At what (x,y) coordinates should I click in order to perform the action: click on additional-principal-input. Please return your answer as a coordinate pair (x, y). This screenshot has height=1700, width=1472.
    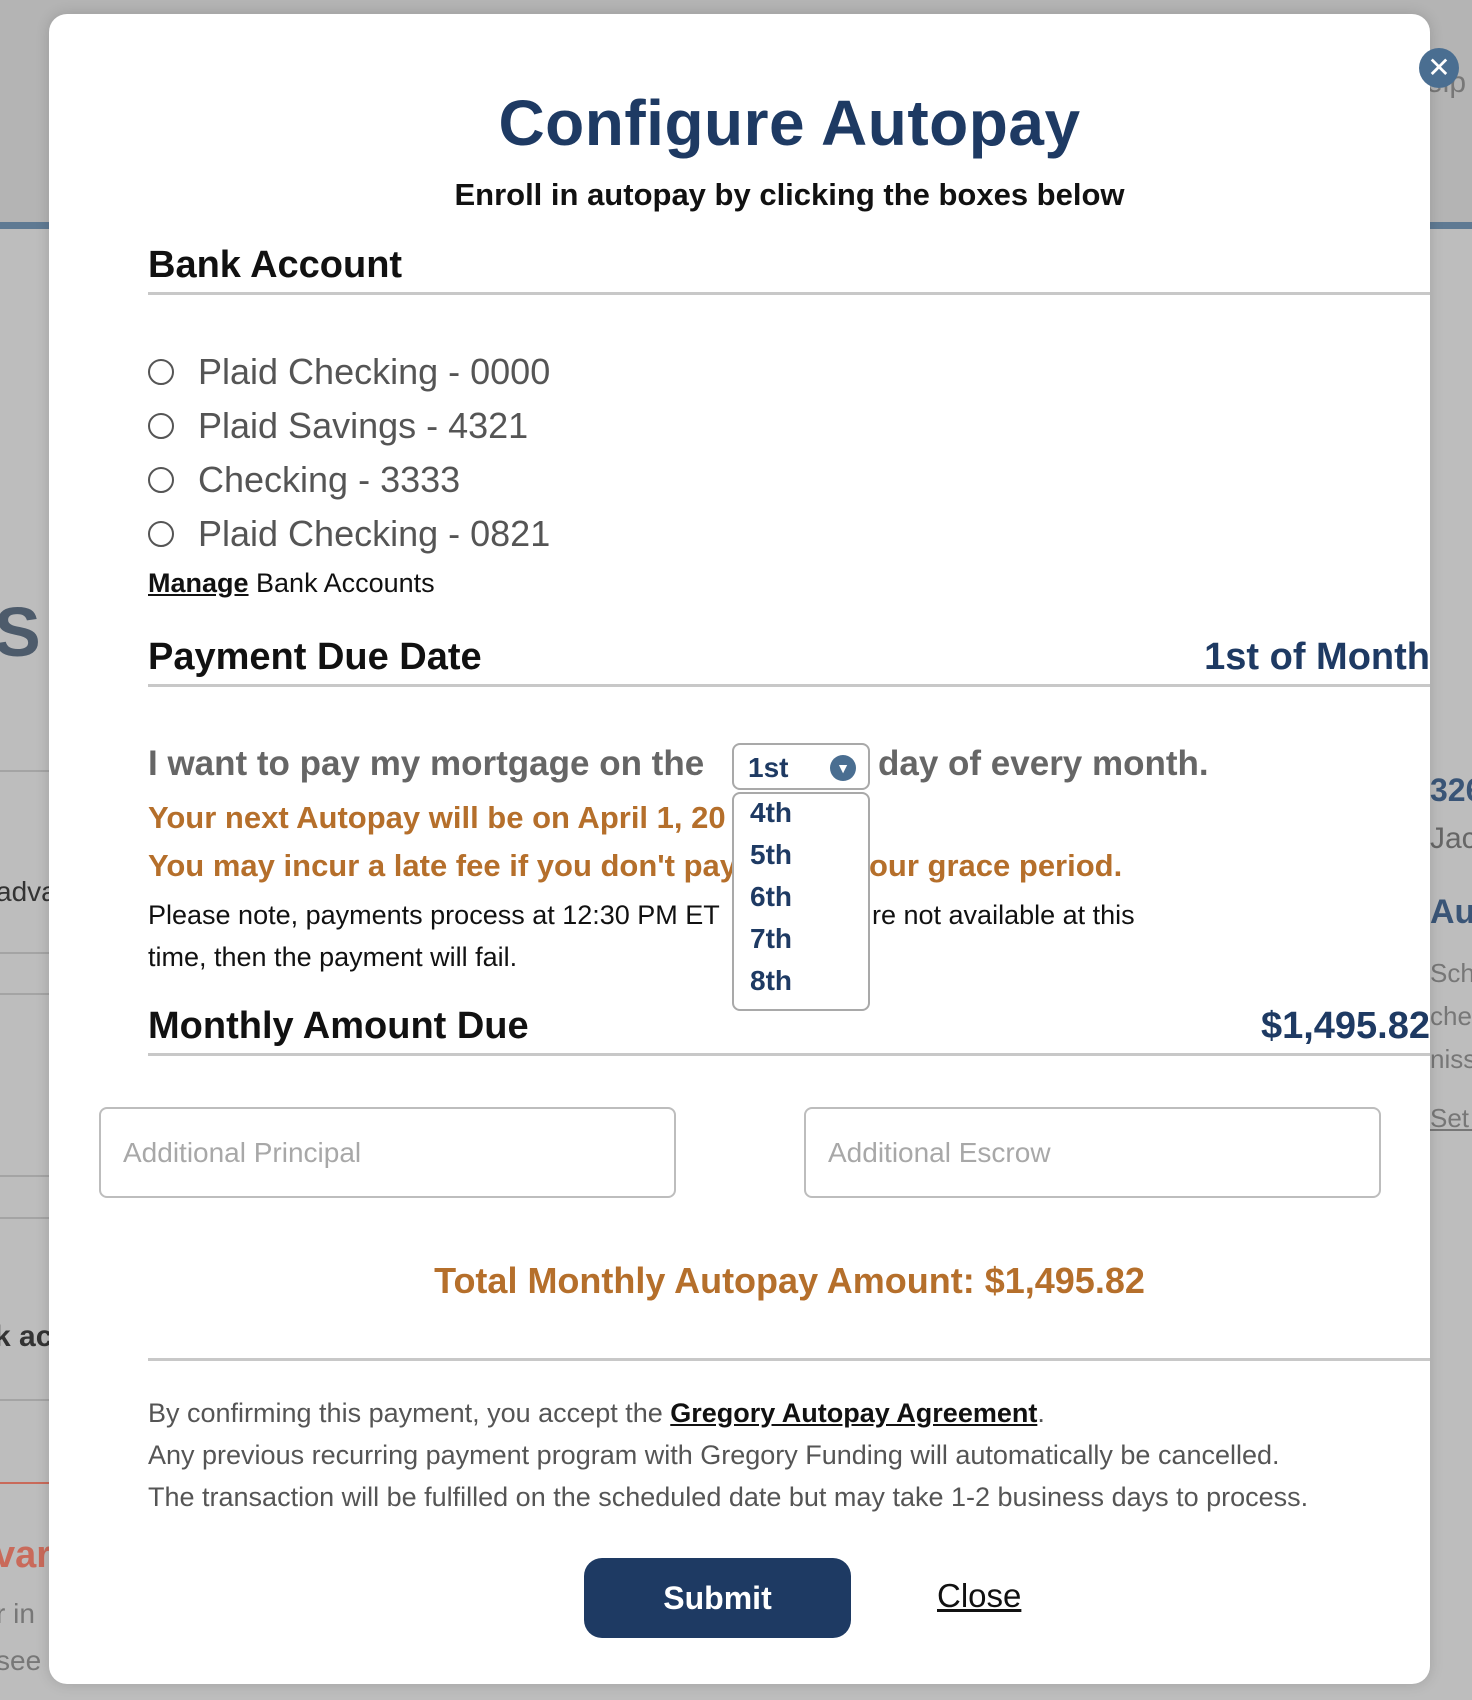
    Looking at the image, I should click on (387, 1152).